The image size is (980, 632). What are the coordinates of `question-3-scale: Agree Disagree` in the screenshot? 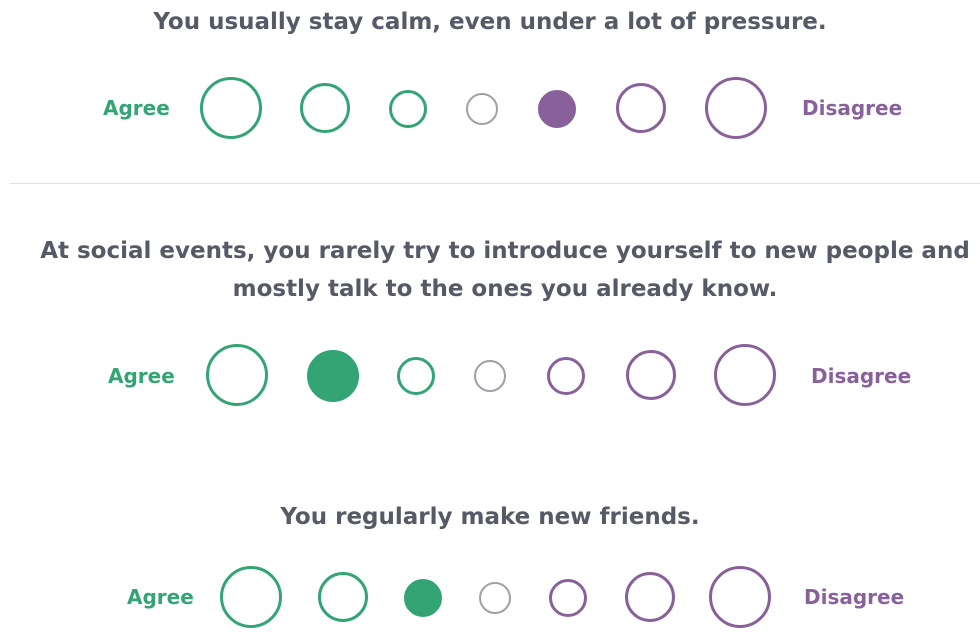 It's located at (490, 597).